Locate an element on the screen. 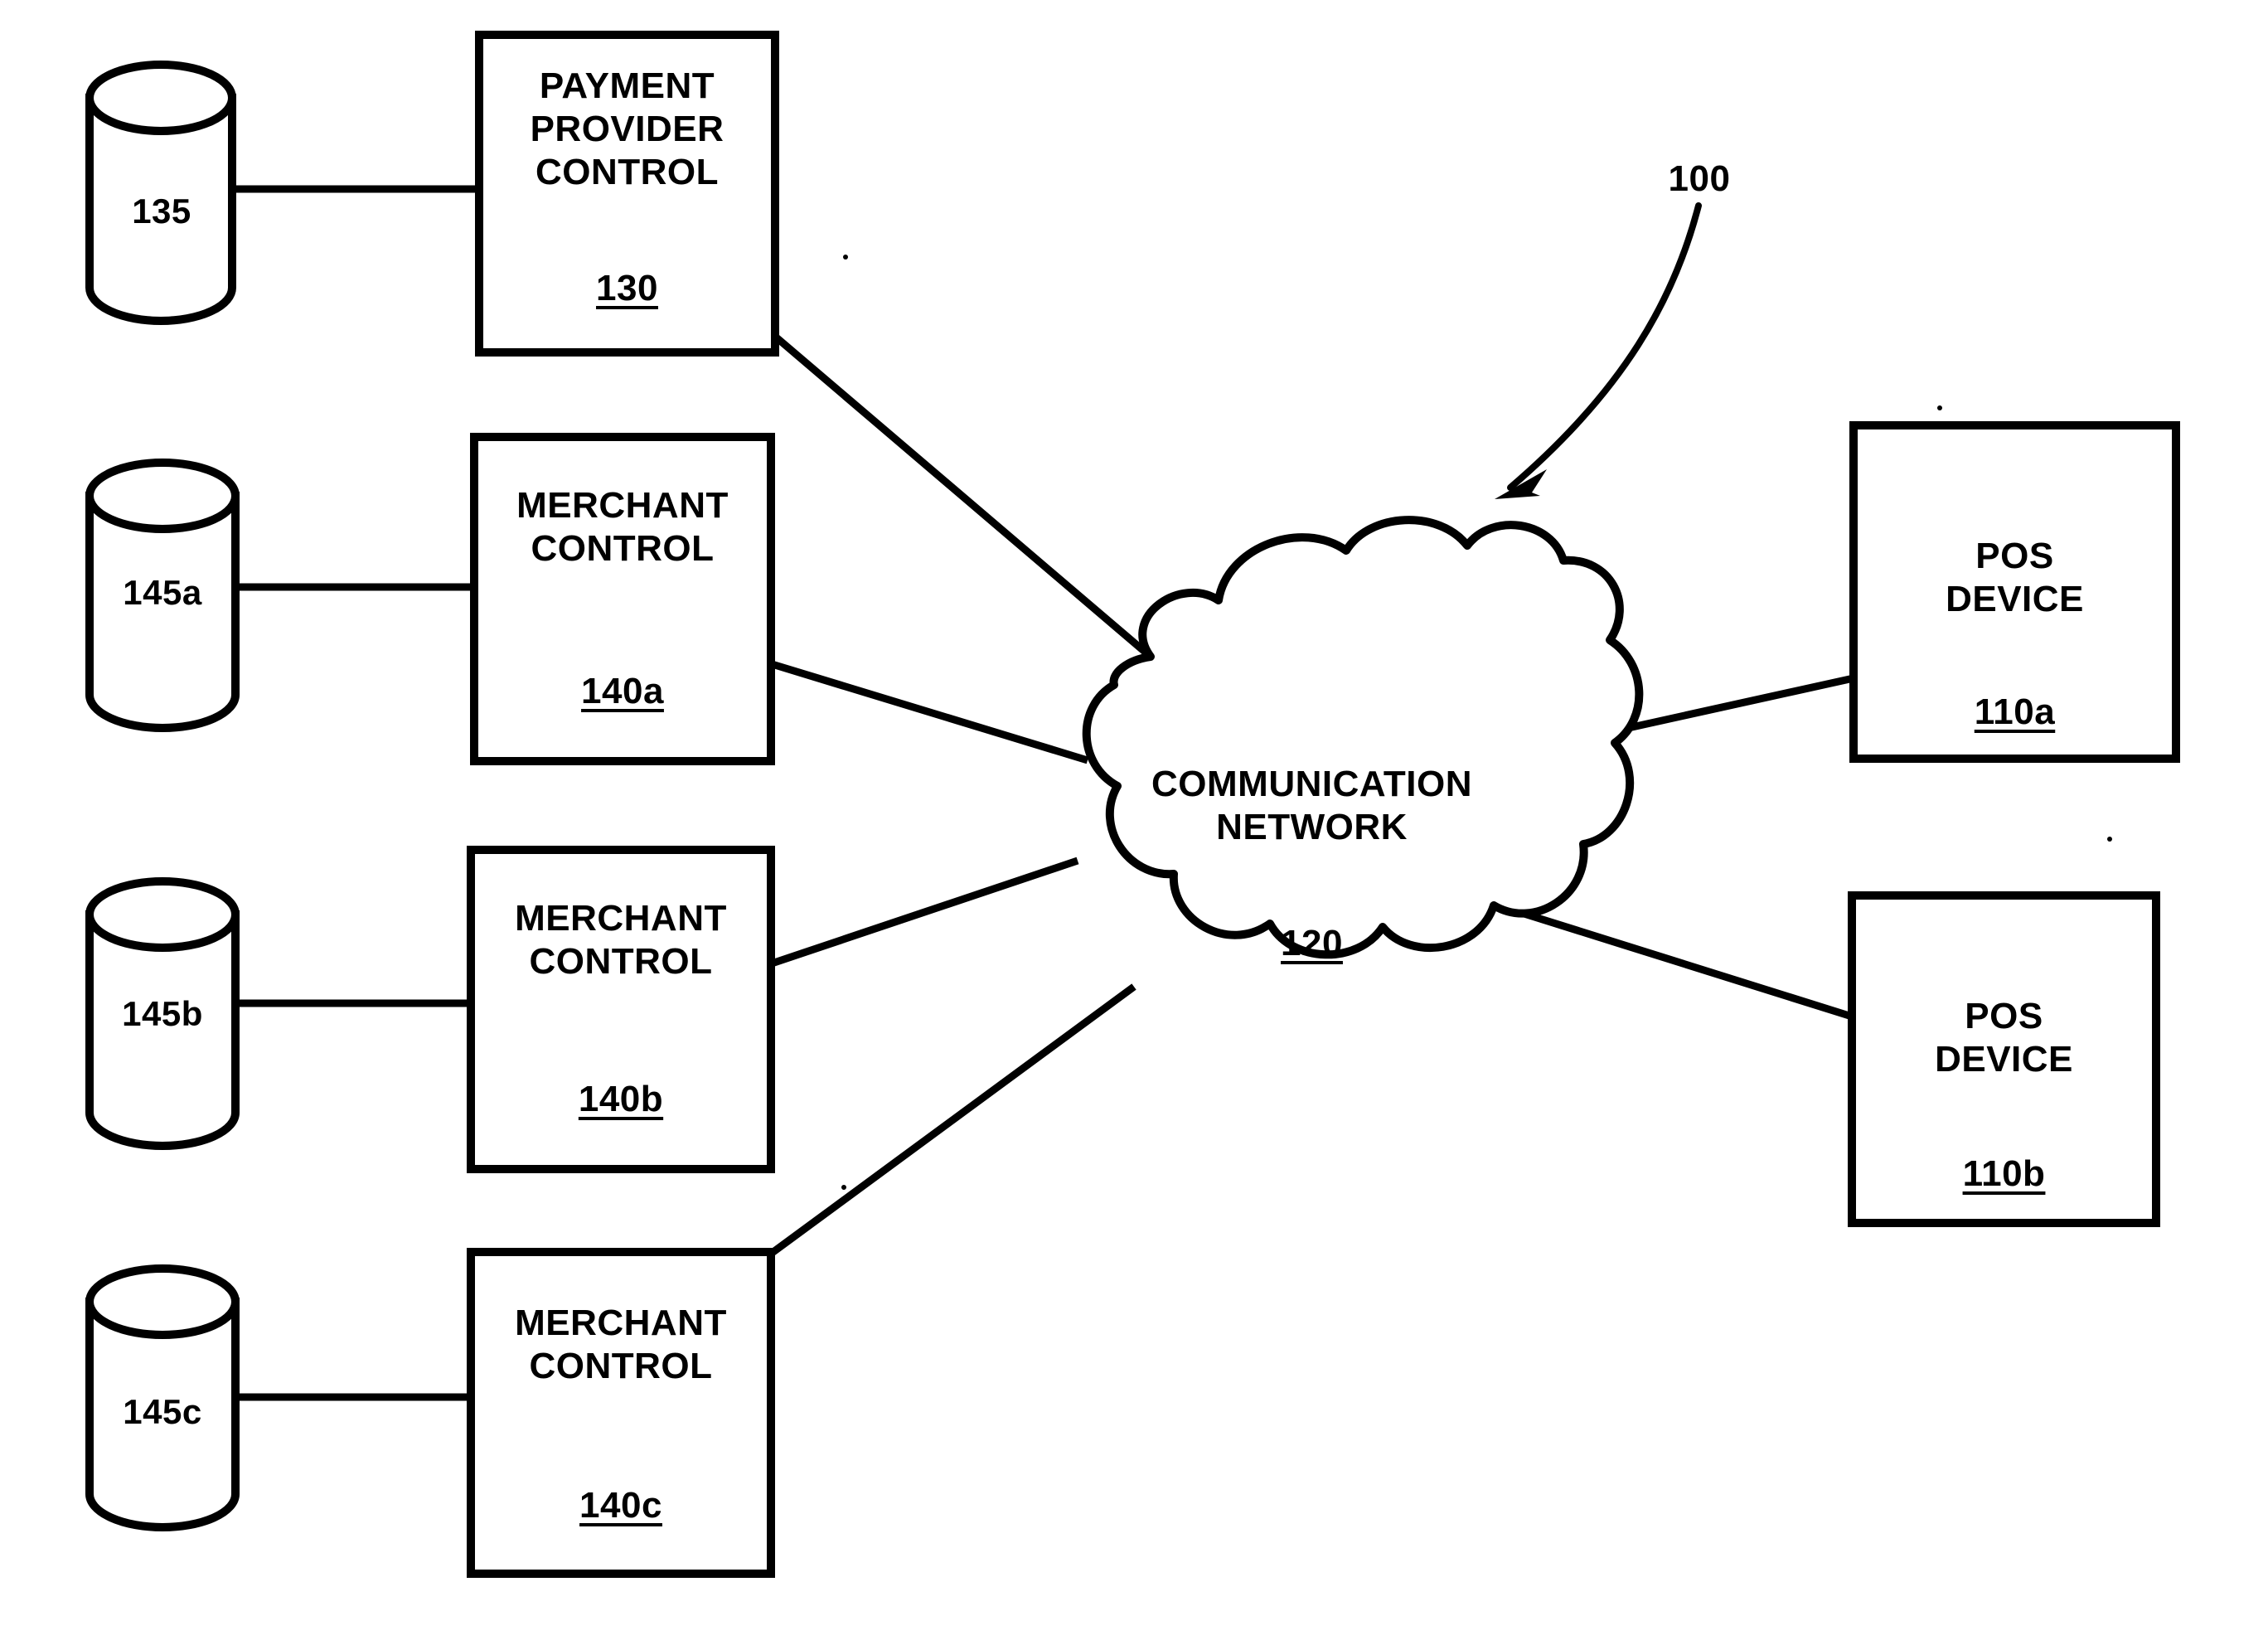 This screenshot has width=2268, height=1645. pos-device-b-box is located at coordinates (2004, 1059).